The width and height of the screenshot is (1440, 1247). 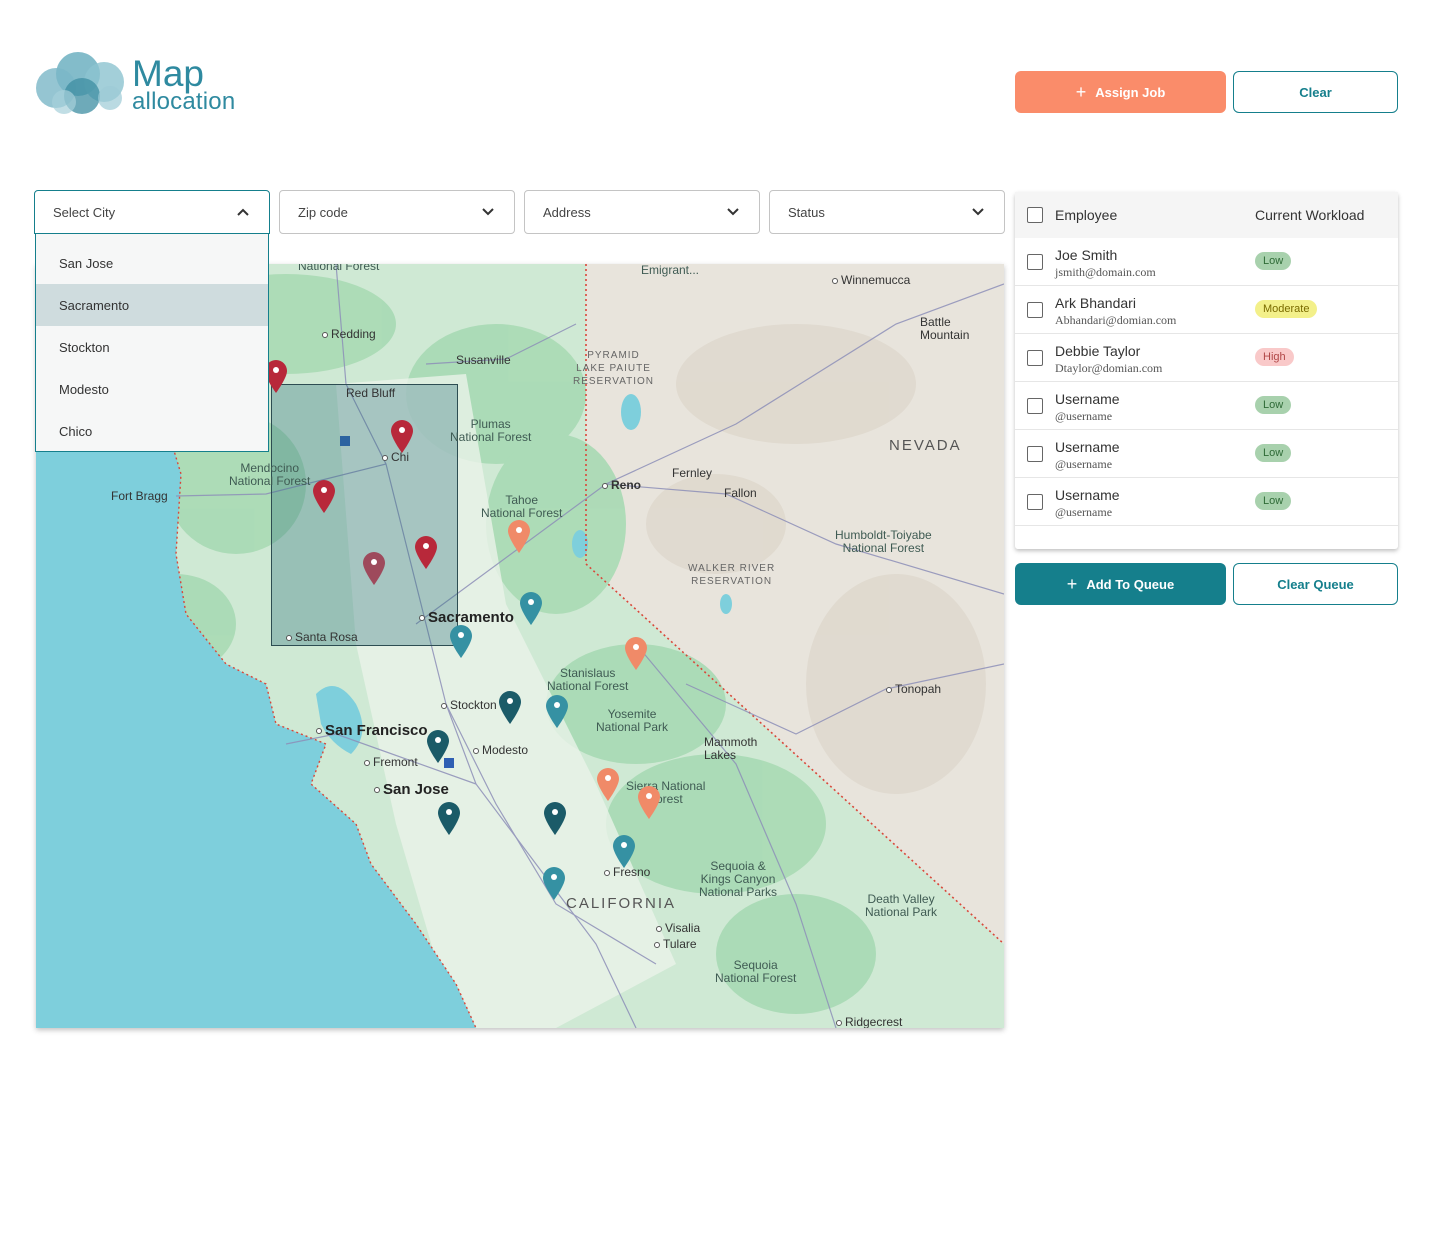 What do you see at coordinates (483, 360) in the screenshot?
I see `map-label: Susanville` at bounding box center [483, 360].